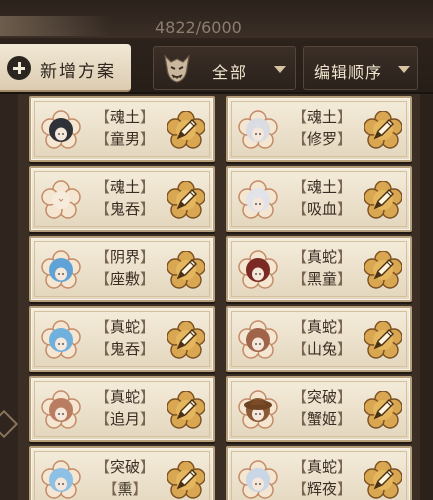  I want to click on plan-card: 【突破】 【熏】, so click(122, 473).